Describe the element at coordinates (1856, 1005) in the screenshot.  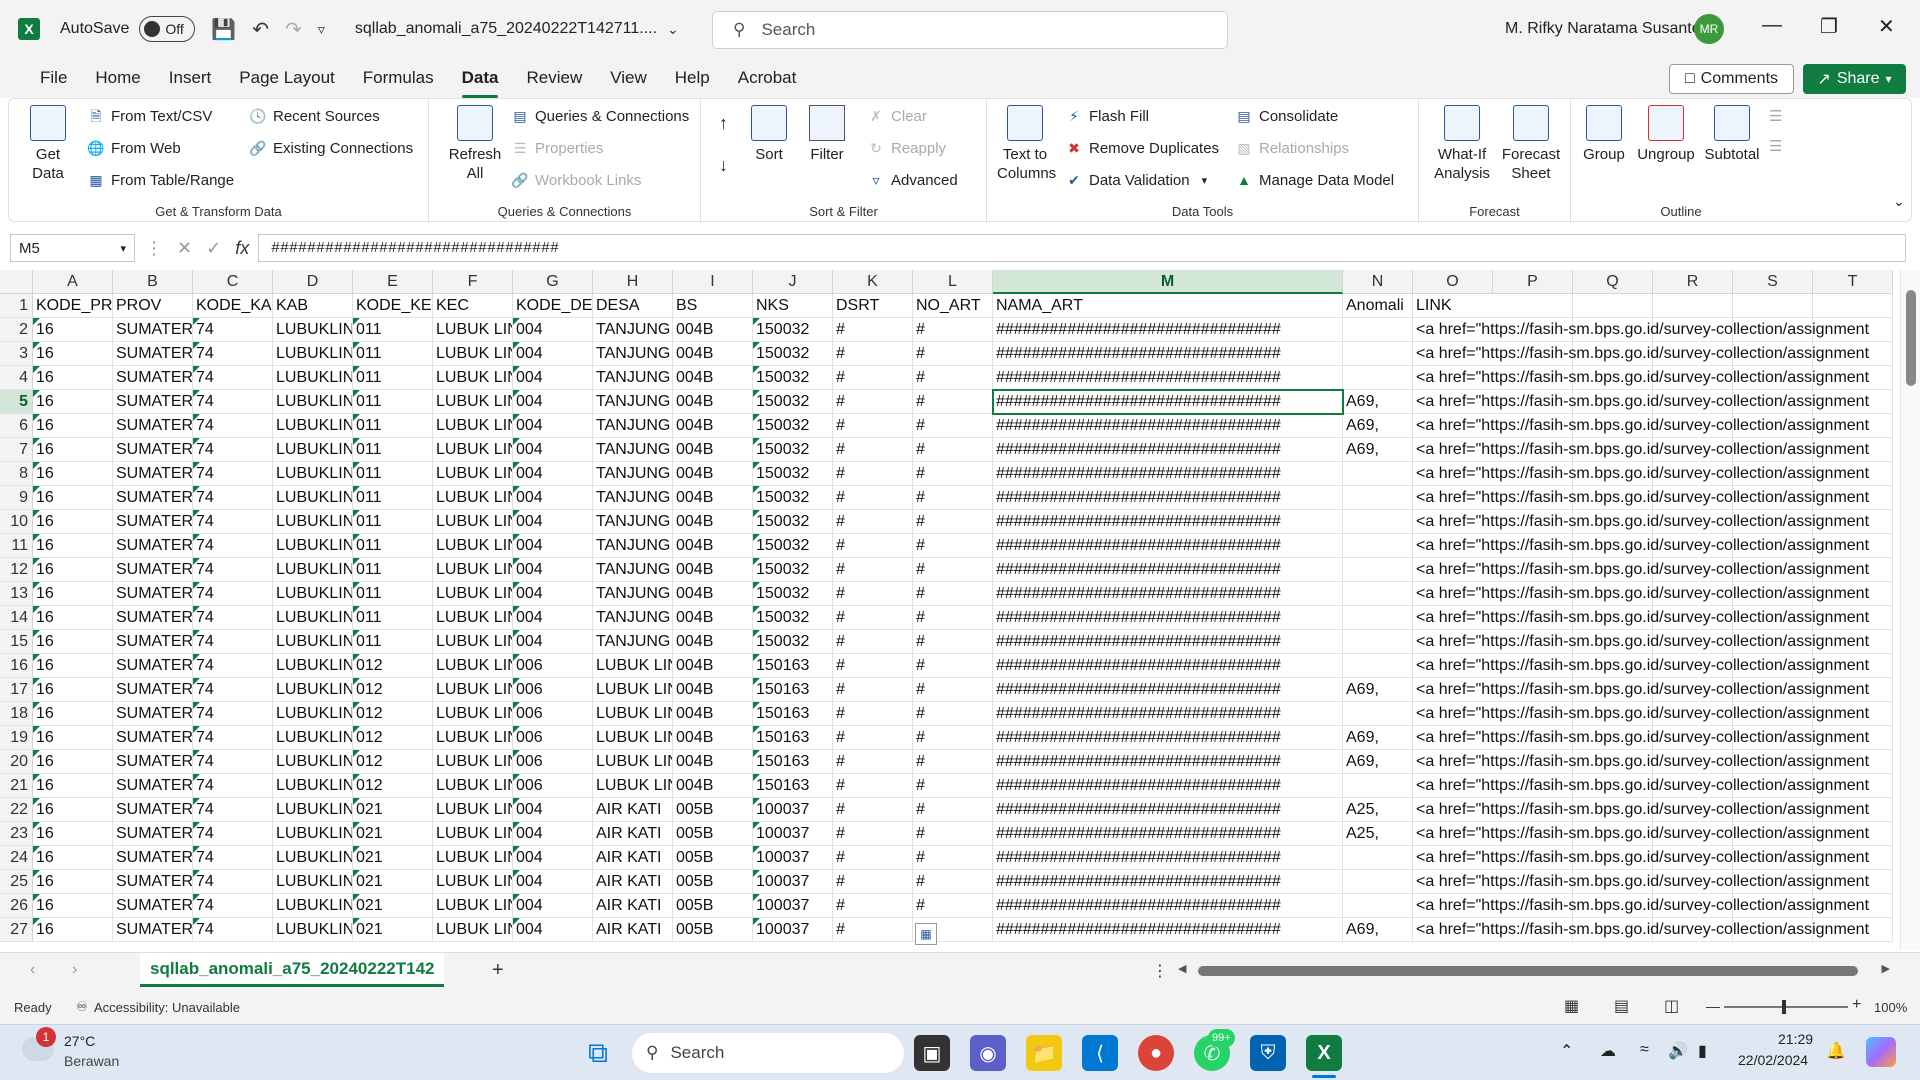
I see `zoom-in-icon: +` at that location.